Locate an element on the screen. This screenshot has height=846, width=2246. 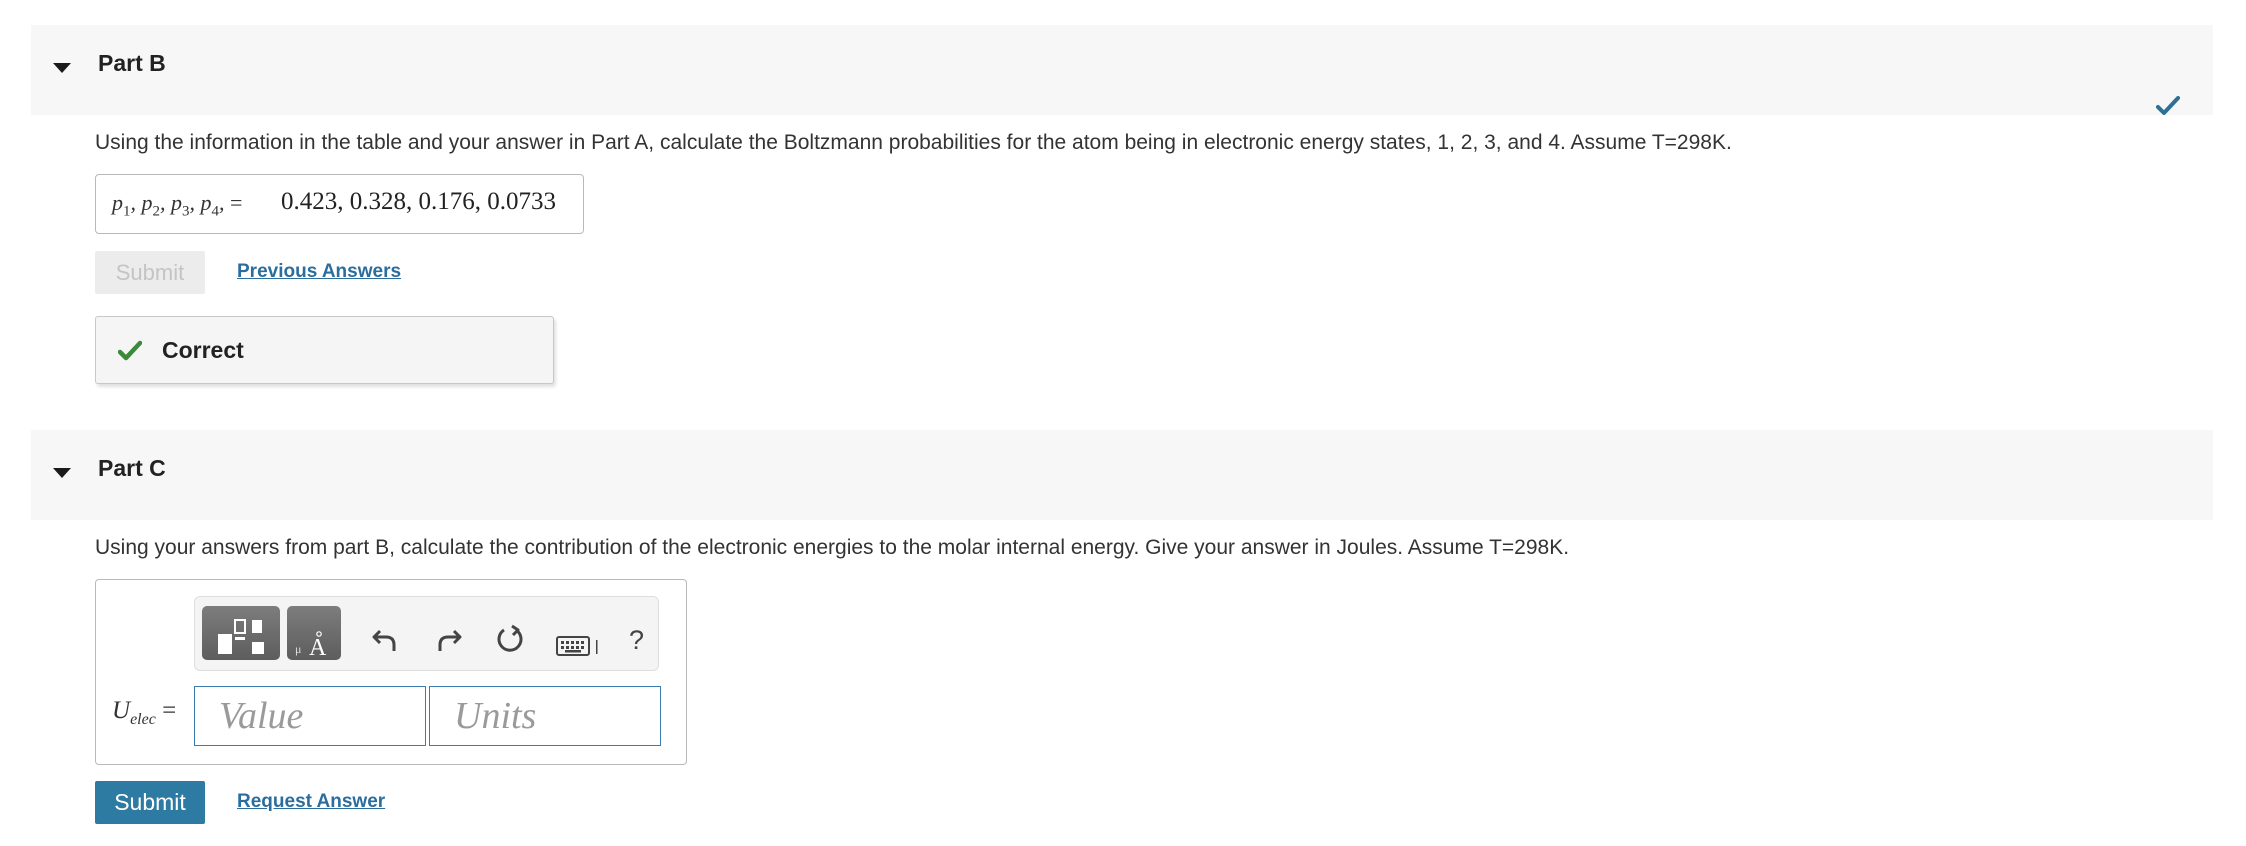
redo-icon is located at coordinates (448, 639).